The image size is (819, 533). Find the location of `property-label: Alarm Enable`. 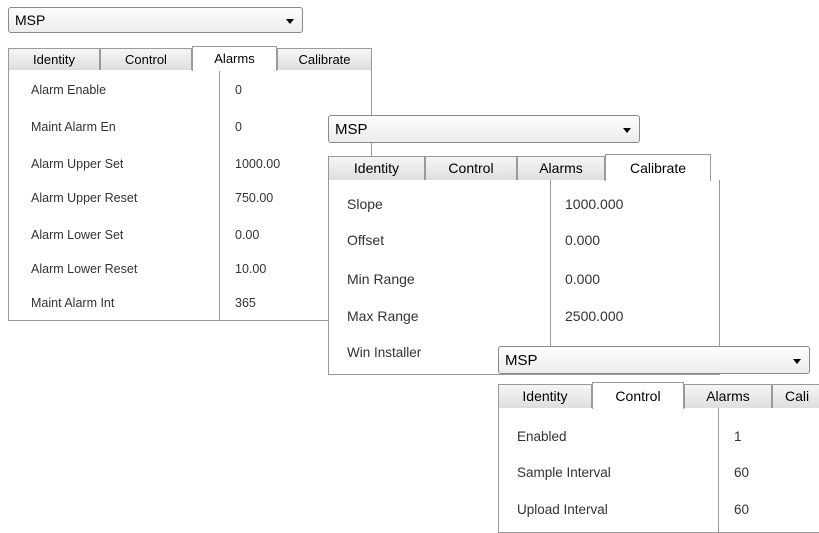

property-label: Alarm Enable is located at coordinates (69, 90).